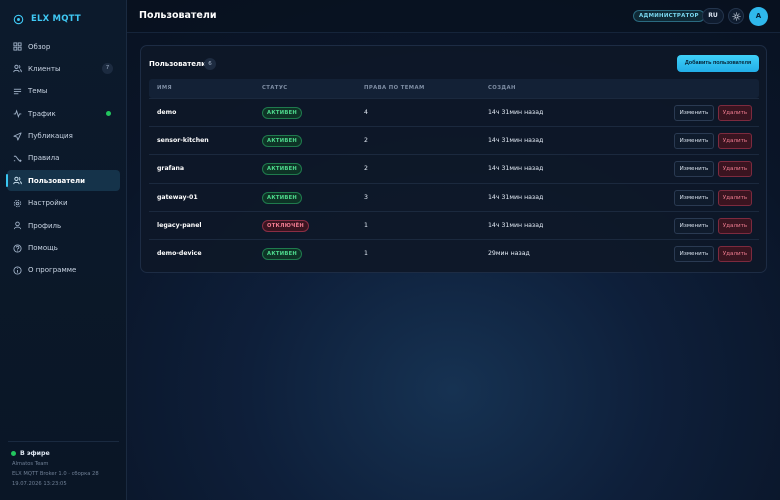 This screenshot has height=500, width=780. What do you see at coordinates (509, 253) in the screenshot?
I see `created-time: 29мин назад` at bounding box center [509, 253].